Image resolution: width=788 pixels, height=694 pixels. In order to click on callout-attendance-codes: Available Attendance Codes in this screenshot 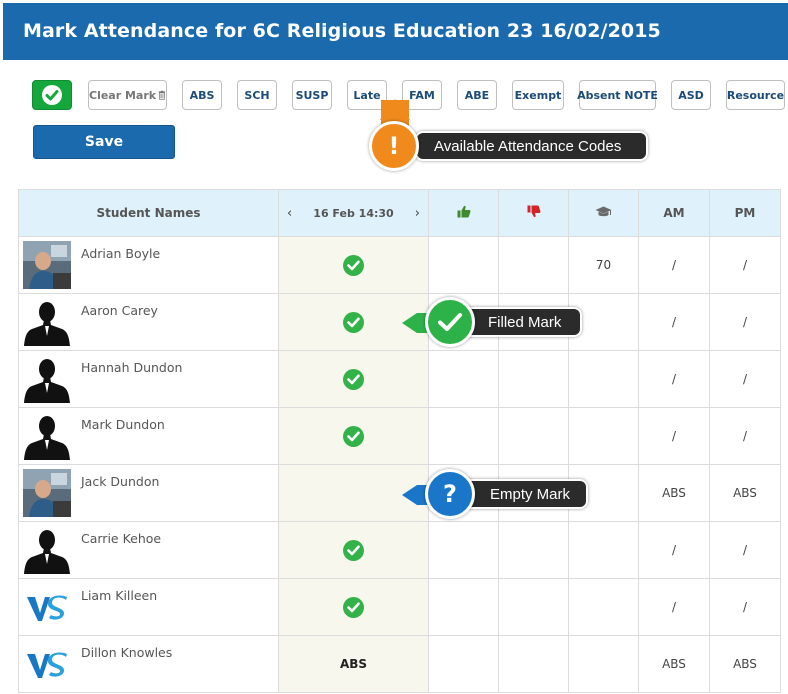, I will do `click(531, 146)`.